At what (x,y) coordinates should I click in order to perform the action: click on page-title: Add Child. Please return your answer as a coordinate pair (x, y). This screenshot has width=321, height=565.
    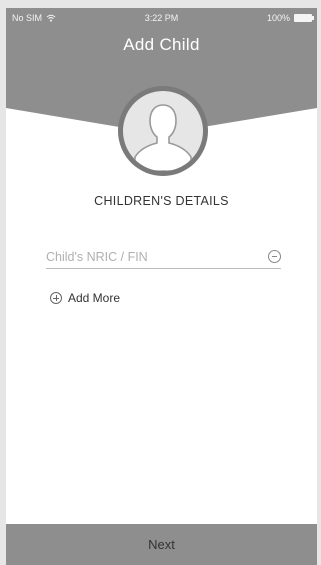
    Looking at the image, I should click on (161, 44).